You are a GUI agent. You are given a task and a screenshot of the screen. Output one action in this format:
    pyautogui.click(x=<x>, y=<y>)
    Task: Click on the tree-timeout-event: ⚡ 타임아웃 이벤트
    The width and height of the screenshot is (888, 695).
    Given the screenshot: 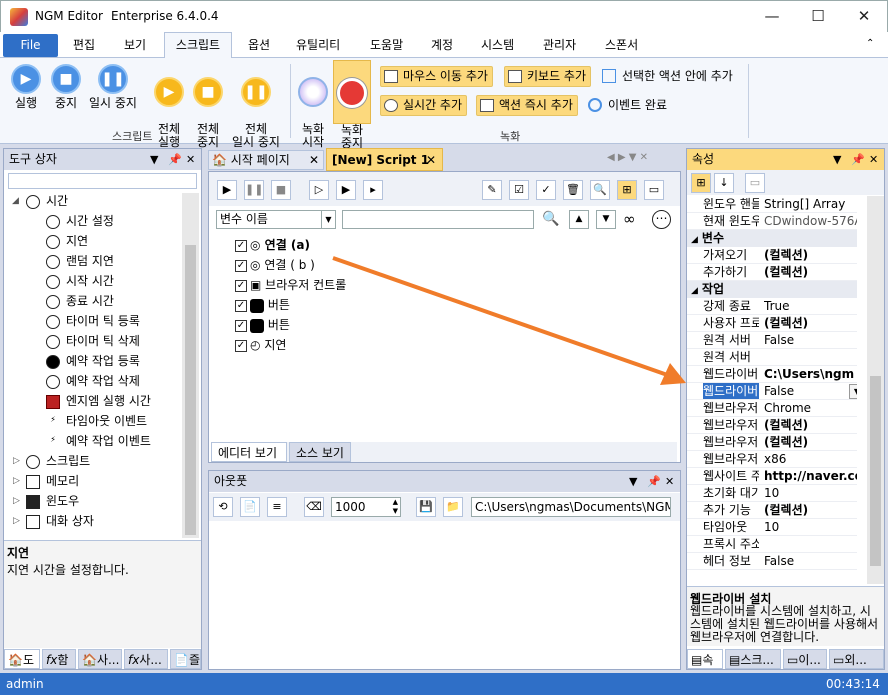 What is the action you would take?
    pyautogui.click(x=96, y=421)
    